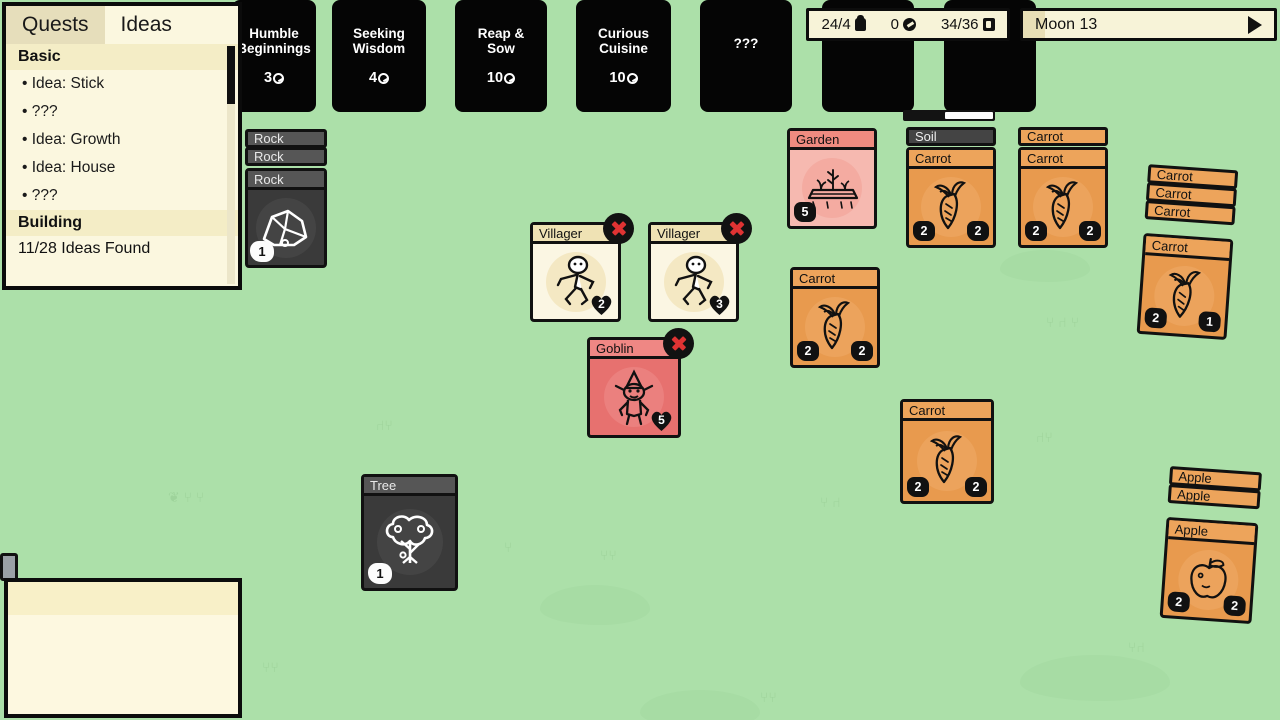 The height and width of the screenshot is (720, 1280). What do you see at coordinates (1148, 24) in the screenshot?
I see `moon-progress-bar: Moon 13` at bounding box center [1148, 24].